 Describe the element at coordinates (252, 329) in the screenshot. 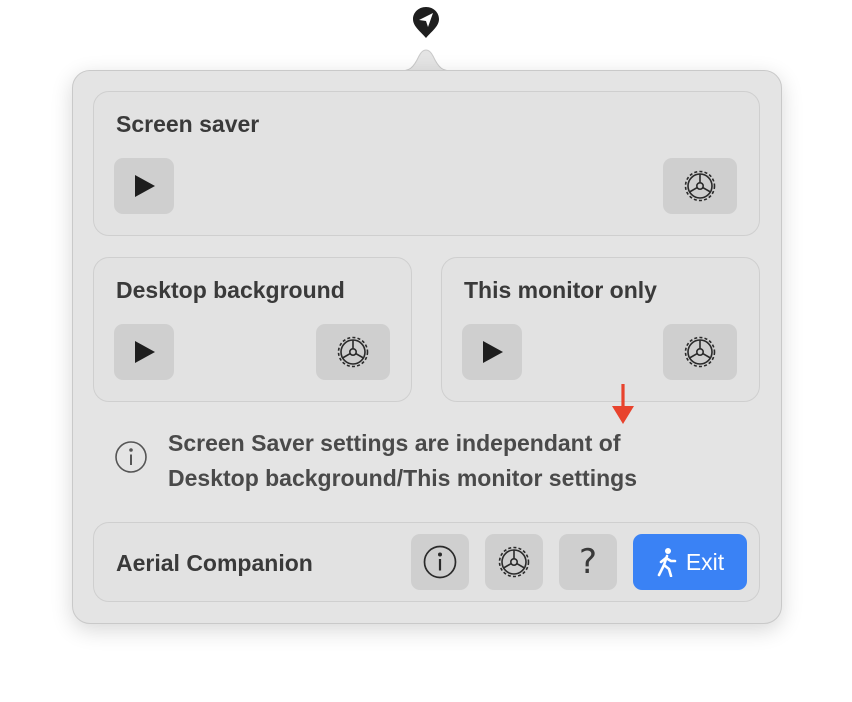

I see `desktop-background-card: Desktop background` at that location.